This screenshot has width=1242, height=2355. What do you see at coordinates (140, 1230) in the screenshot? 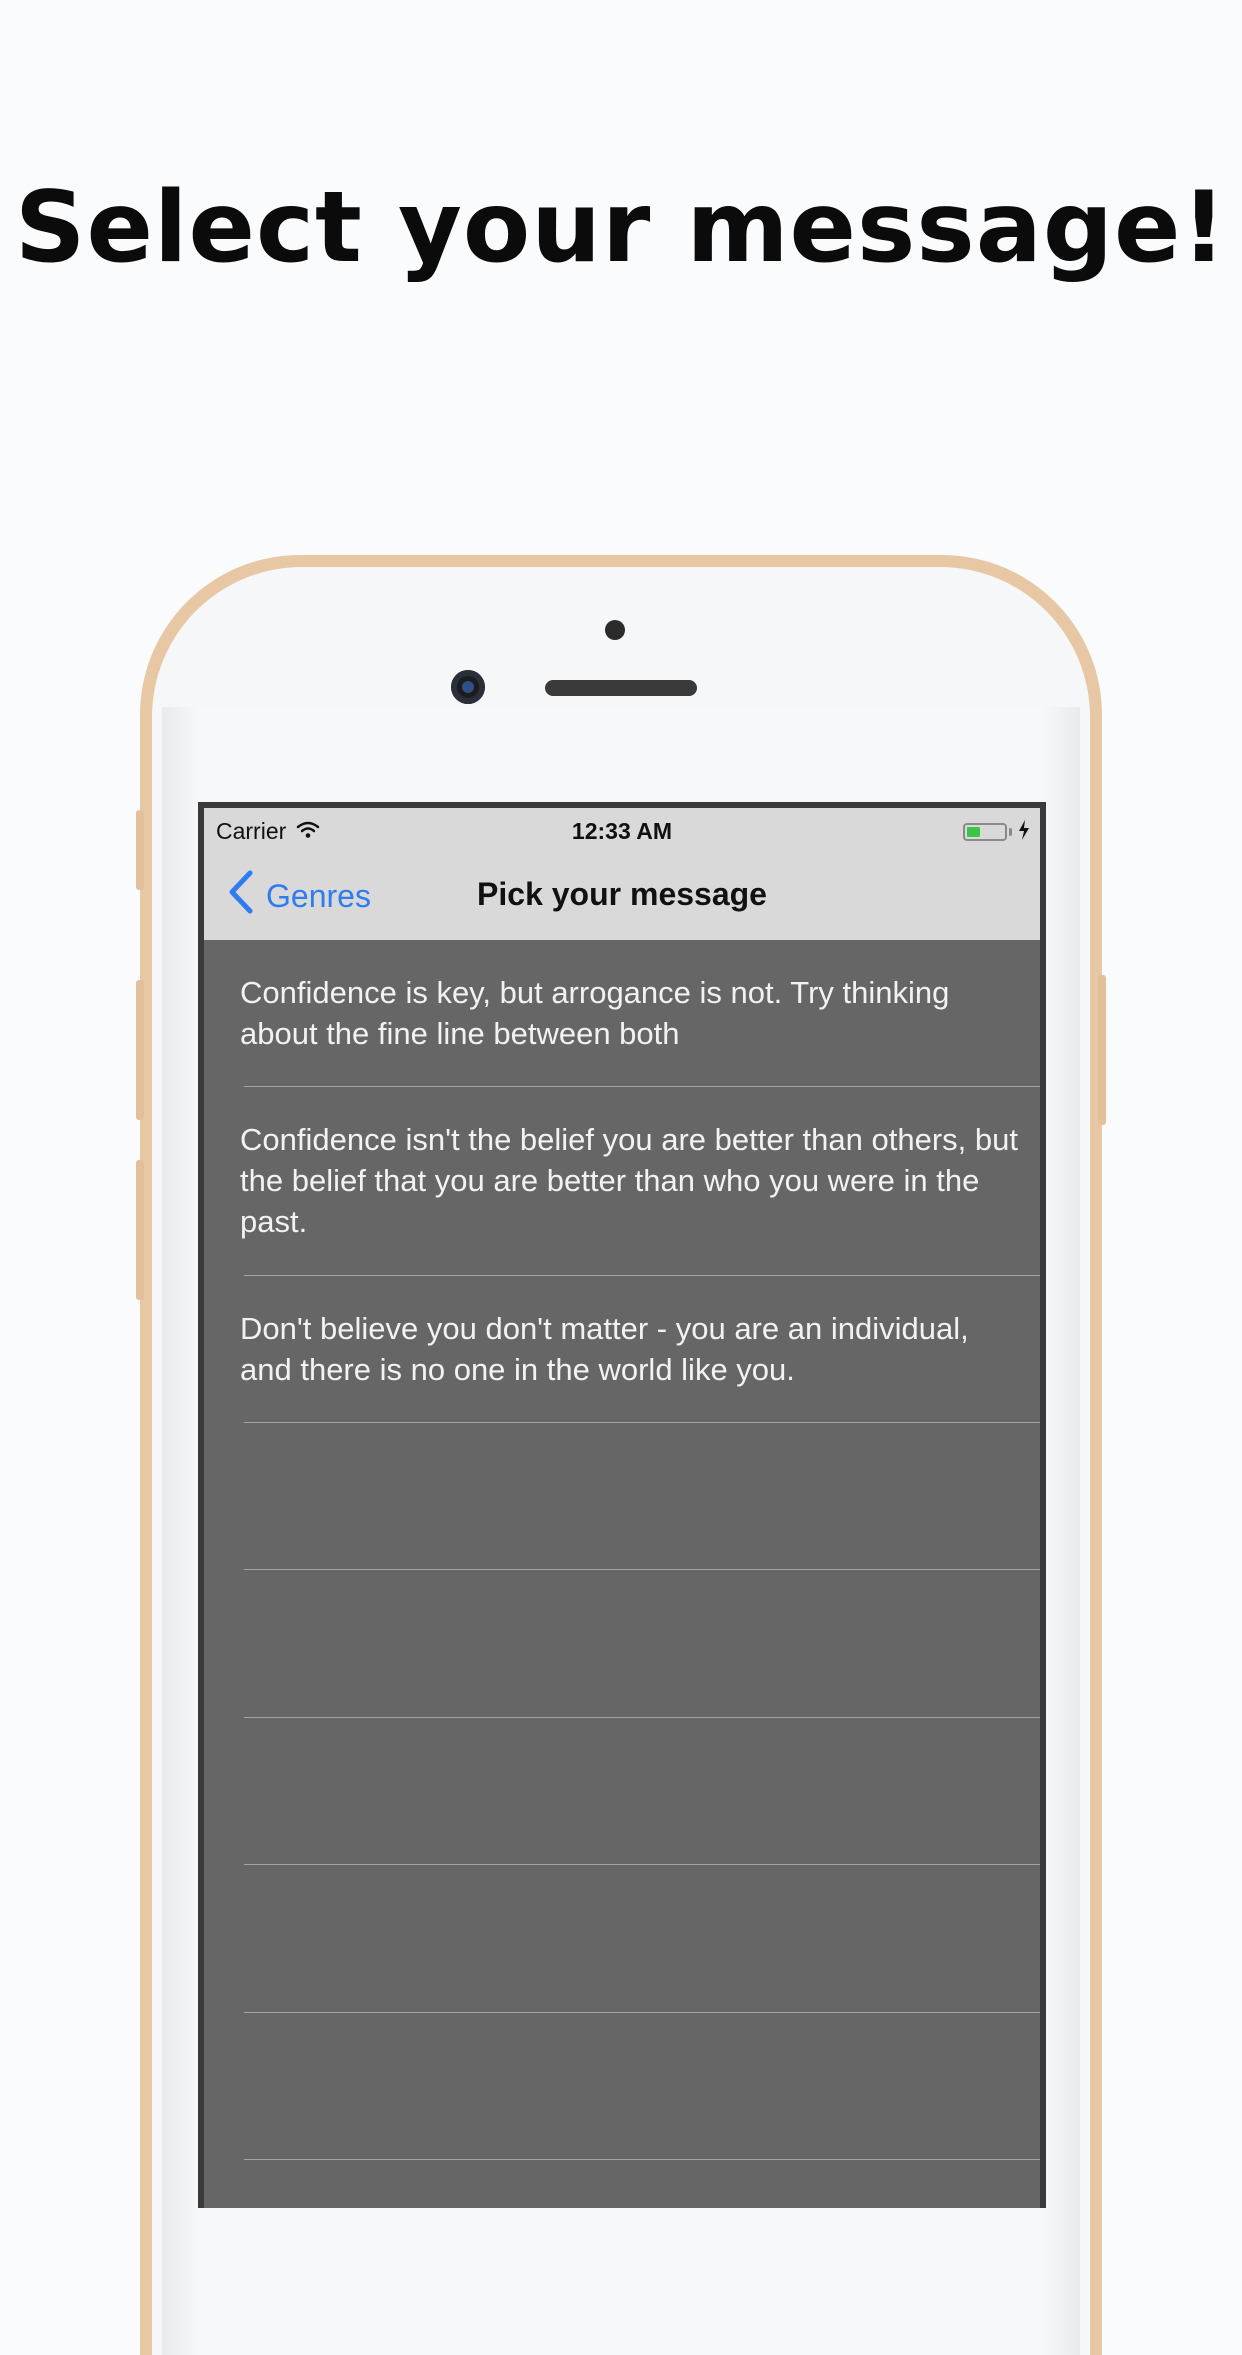
I see `phone-volume-down-button` at bounding box center [140, 1230].